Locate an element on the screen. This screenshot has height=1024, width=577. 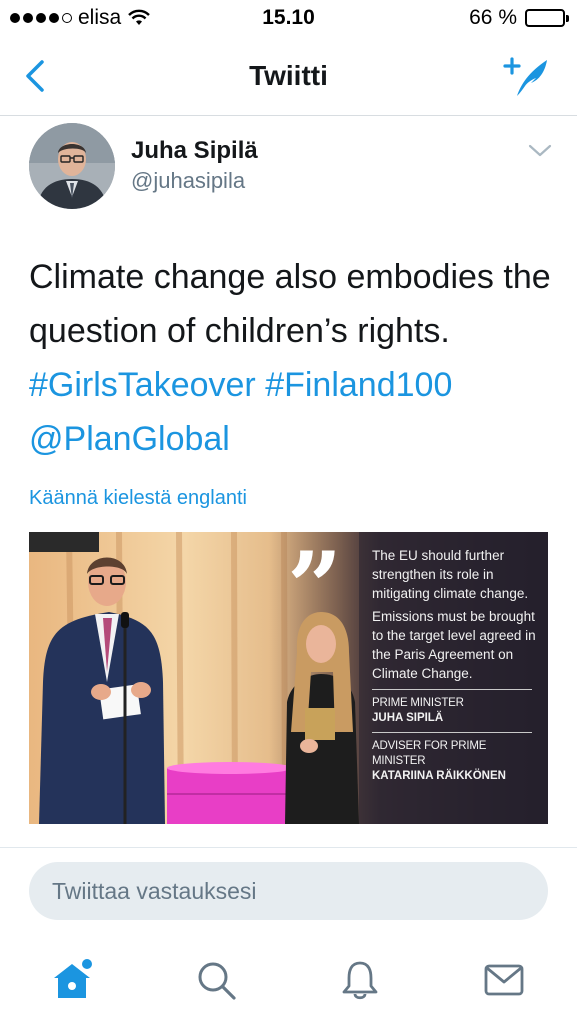
page-title: Twiitti is located at coordinates (288, 75).